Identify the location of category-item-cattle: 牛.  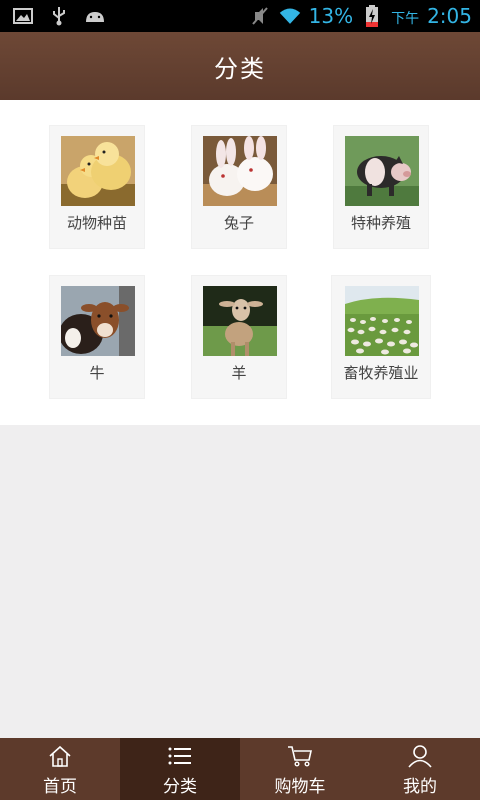
(97, 337).